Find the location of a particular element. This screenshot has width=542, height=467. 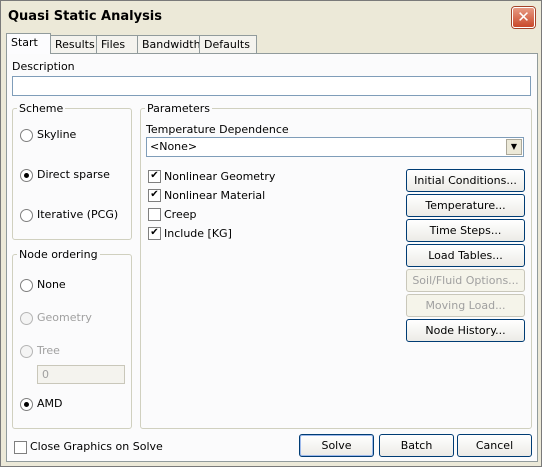

temperature-dependence-value: <None> is located at coordinates (174, 146).